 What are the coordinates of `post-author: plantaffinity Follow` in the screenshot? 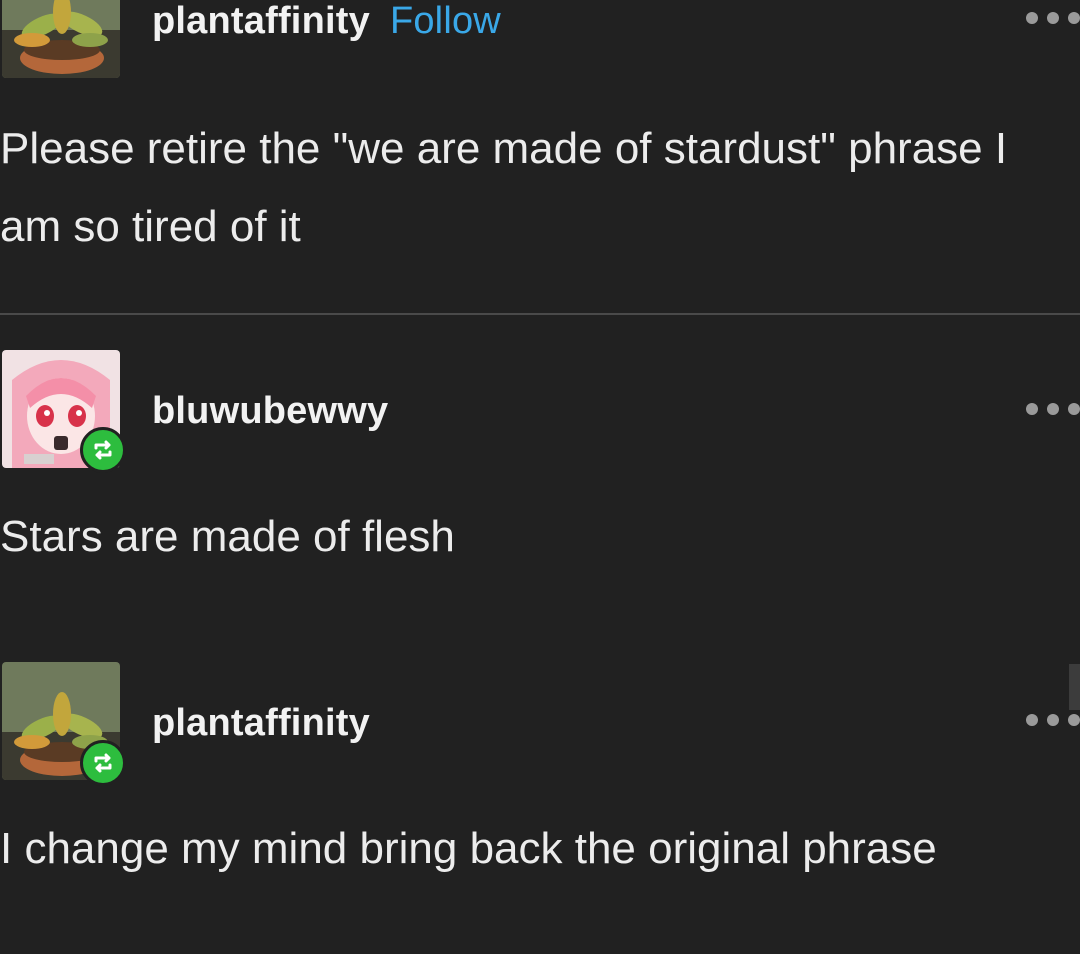 It's located at (326, 21).